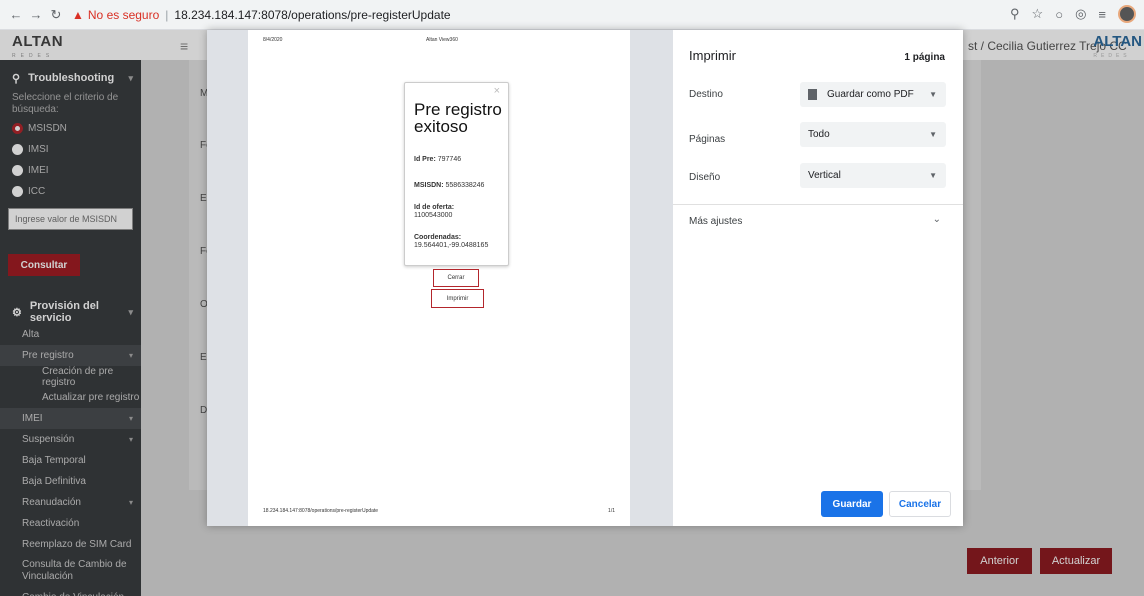  I want to click on modal-title: Pre registro exitoso, so click(458, 118).